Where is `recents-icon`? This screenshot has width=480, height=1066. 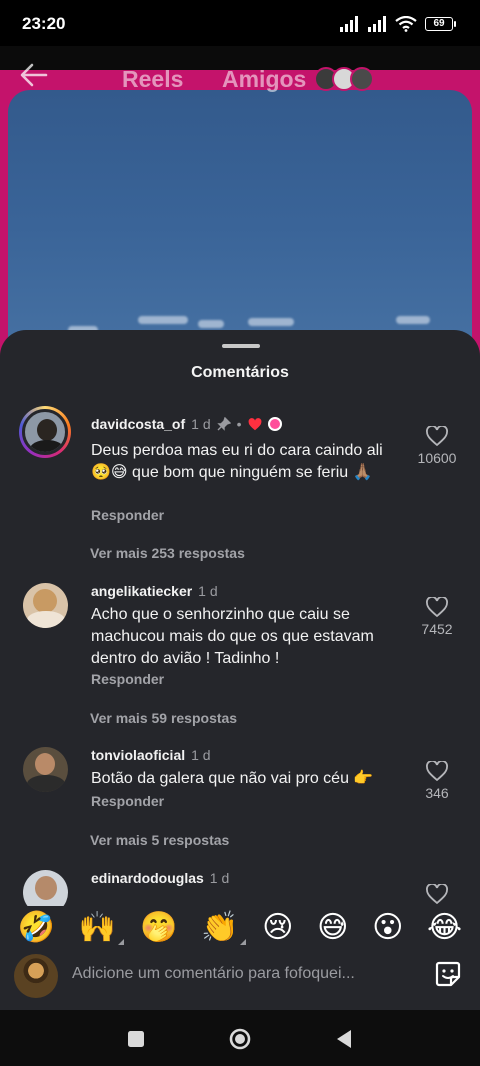 recents-icon is located at coordinates (136, 1039).